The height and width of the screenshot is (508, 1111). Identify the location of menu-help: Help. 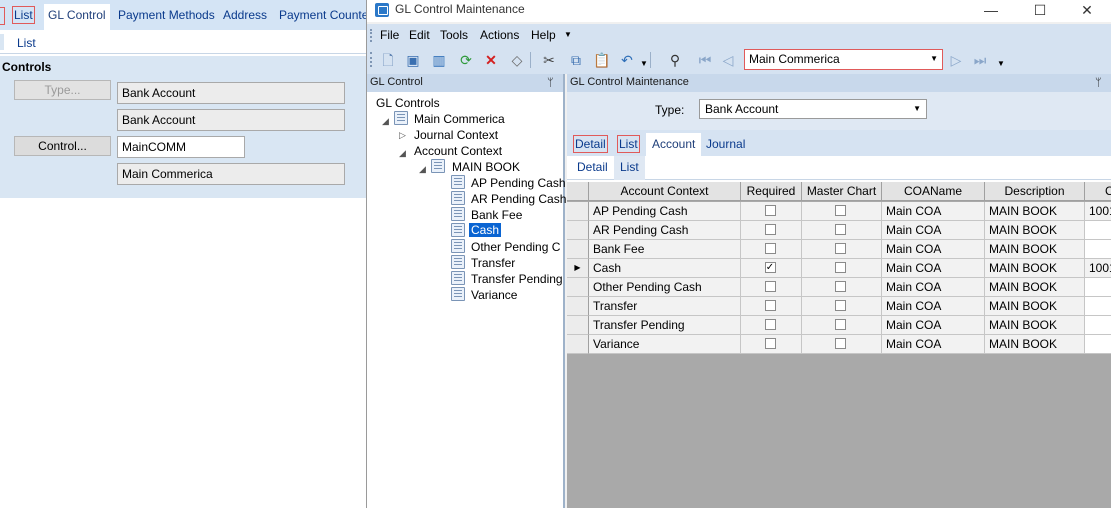
(543, 35).